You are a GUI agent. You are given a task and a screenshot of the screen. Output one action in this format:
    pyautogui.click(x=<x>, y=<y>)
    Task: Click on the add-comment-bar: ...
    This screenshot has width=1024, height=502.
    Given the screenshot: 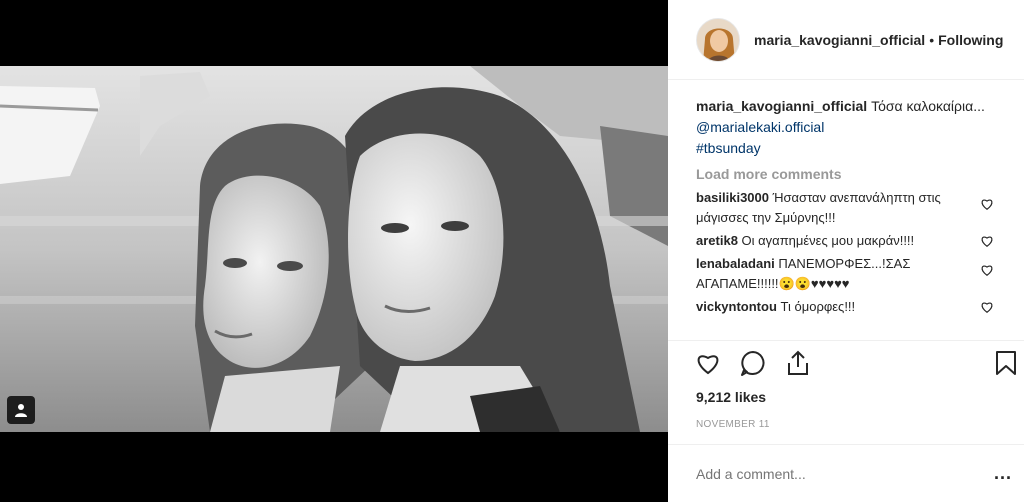 What is the action you would take?
    pyautogui.click(x=846, y=473)
    